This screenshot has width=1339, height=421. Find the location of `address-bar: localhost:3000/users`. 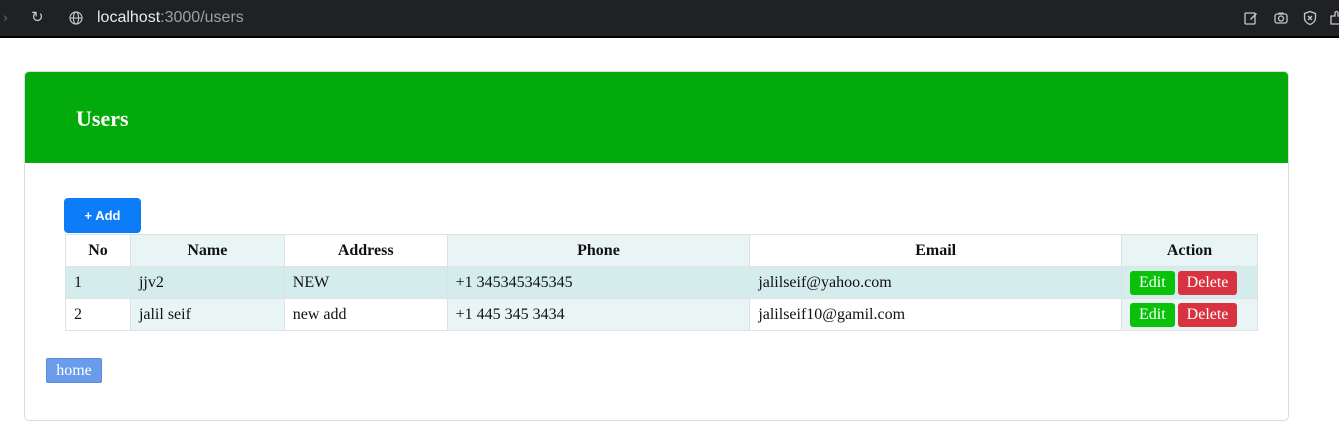

address-bar: localhost:3000/users is located at coordinates (170, 18).